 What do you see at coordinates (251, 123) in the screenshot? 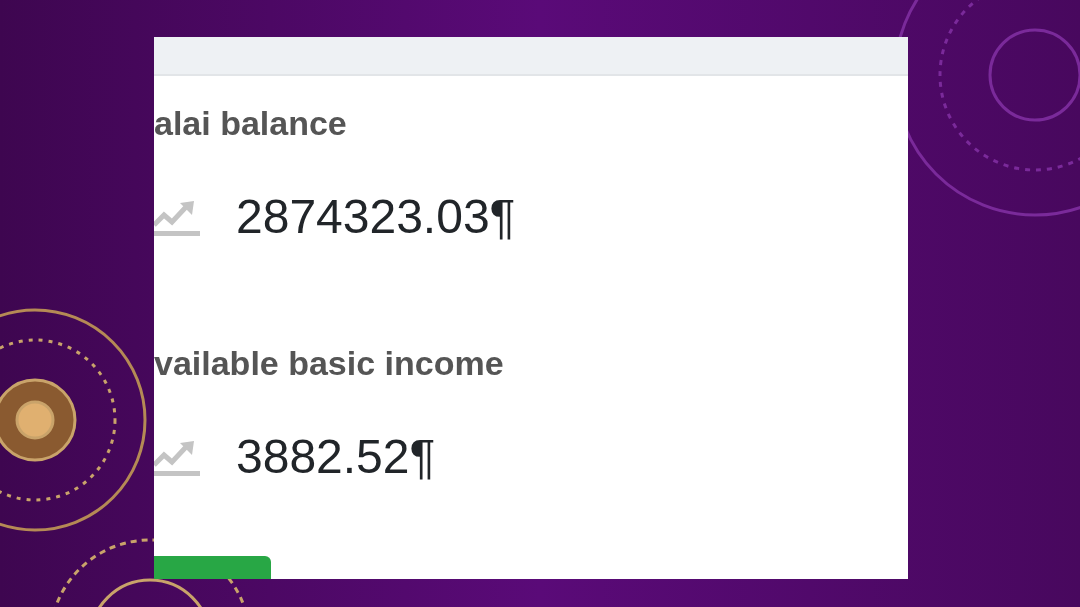
I see `stat-label: alai balance` at bounding box center [251, 123].